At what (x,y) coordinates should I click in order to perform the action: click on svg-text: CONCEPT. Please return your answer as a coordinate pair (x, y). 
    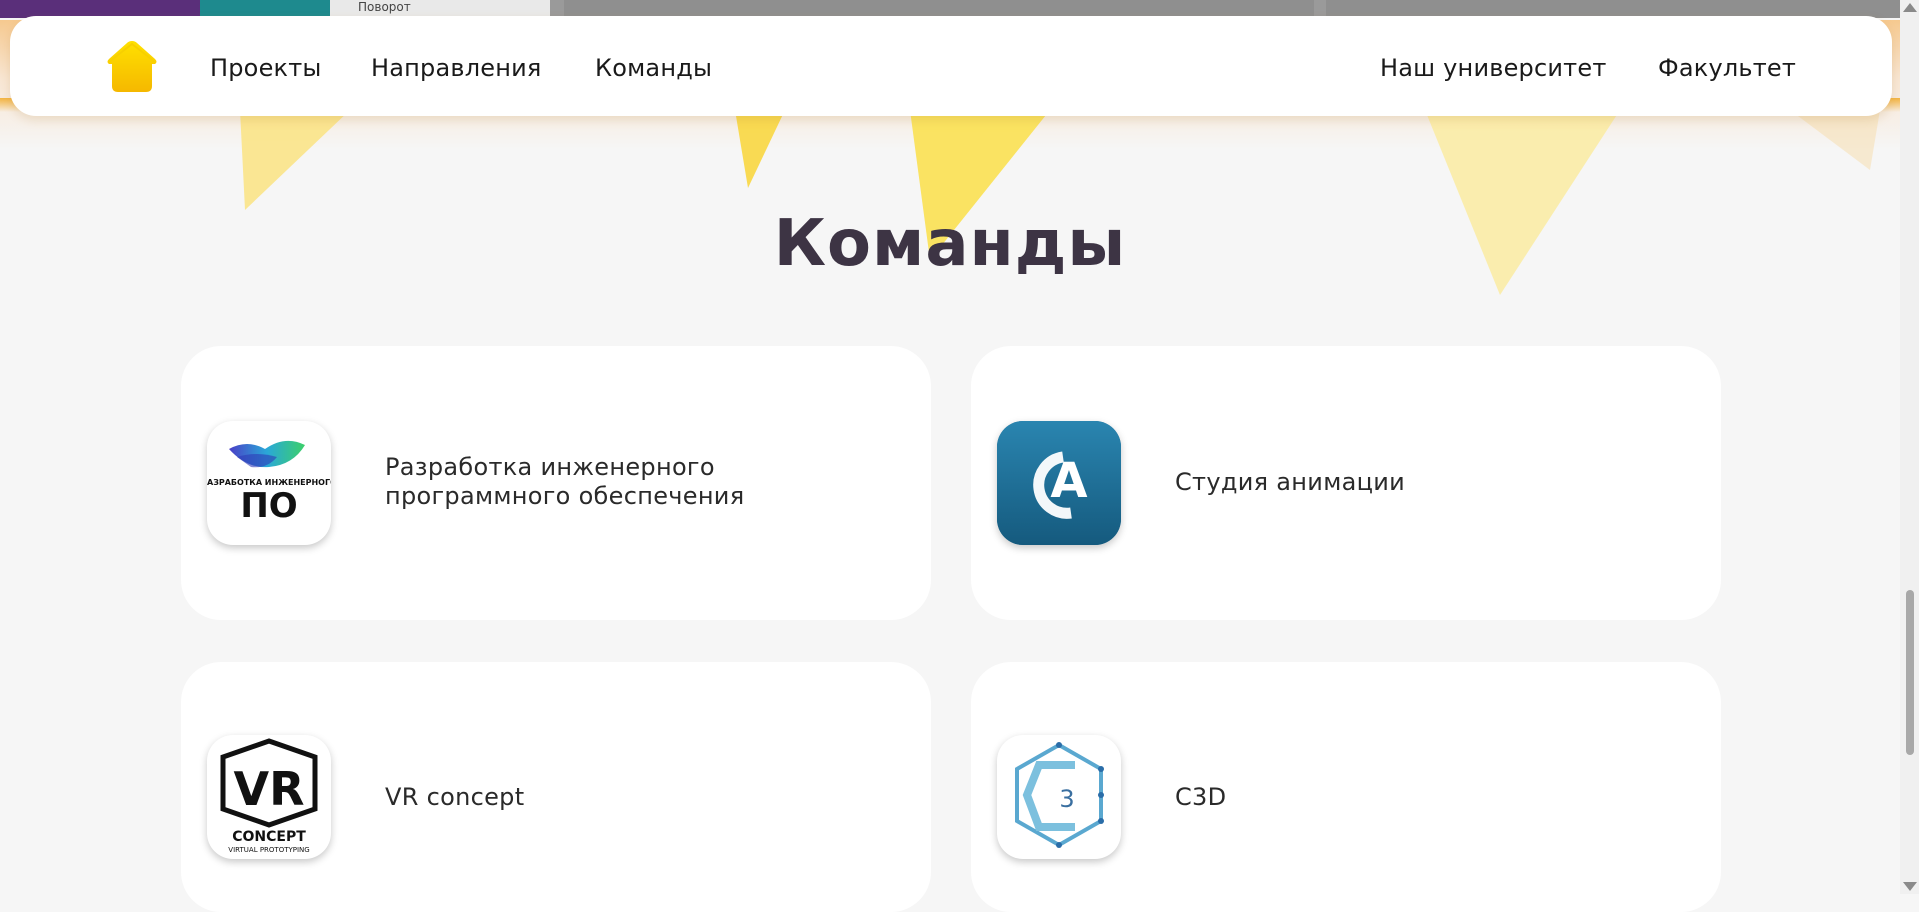
    Looking at the image, I should click on (269, 837).